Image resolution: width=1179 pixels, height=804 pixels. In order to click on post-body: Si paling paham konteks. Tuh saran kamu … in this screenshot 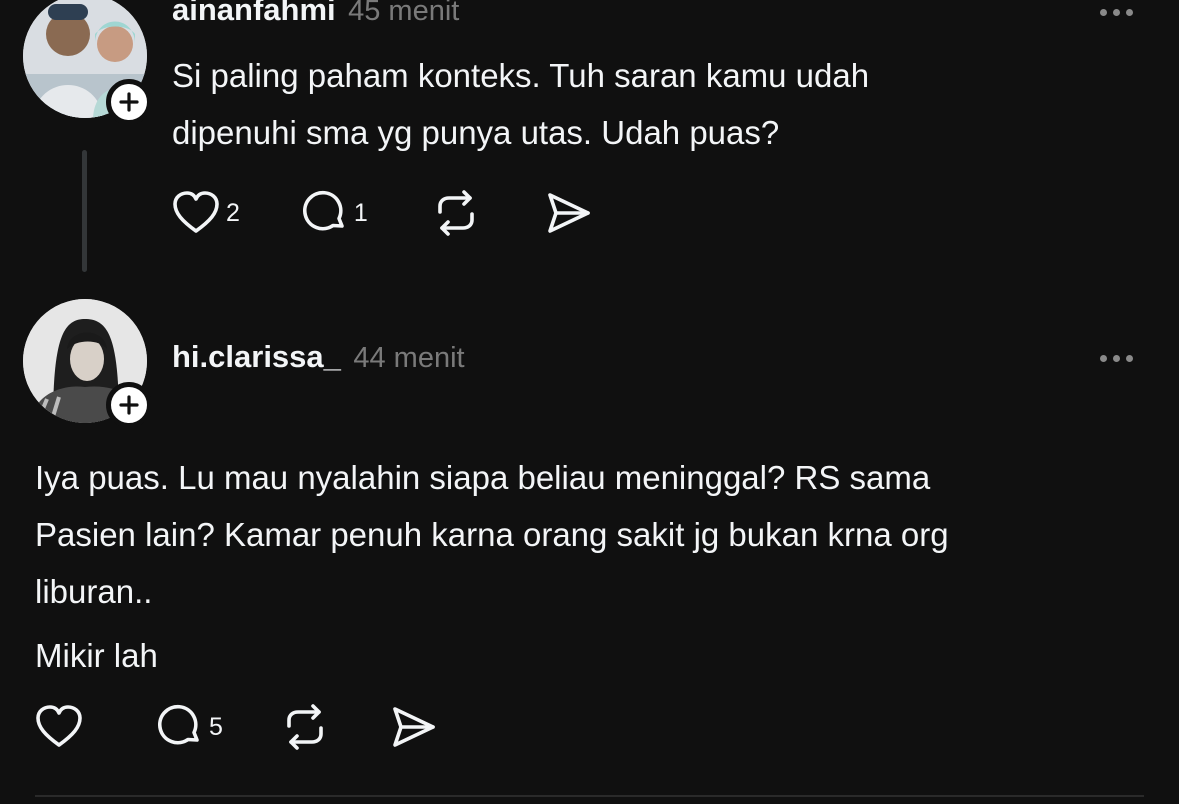, I will do `click(520, 104)`.